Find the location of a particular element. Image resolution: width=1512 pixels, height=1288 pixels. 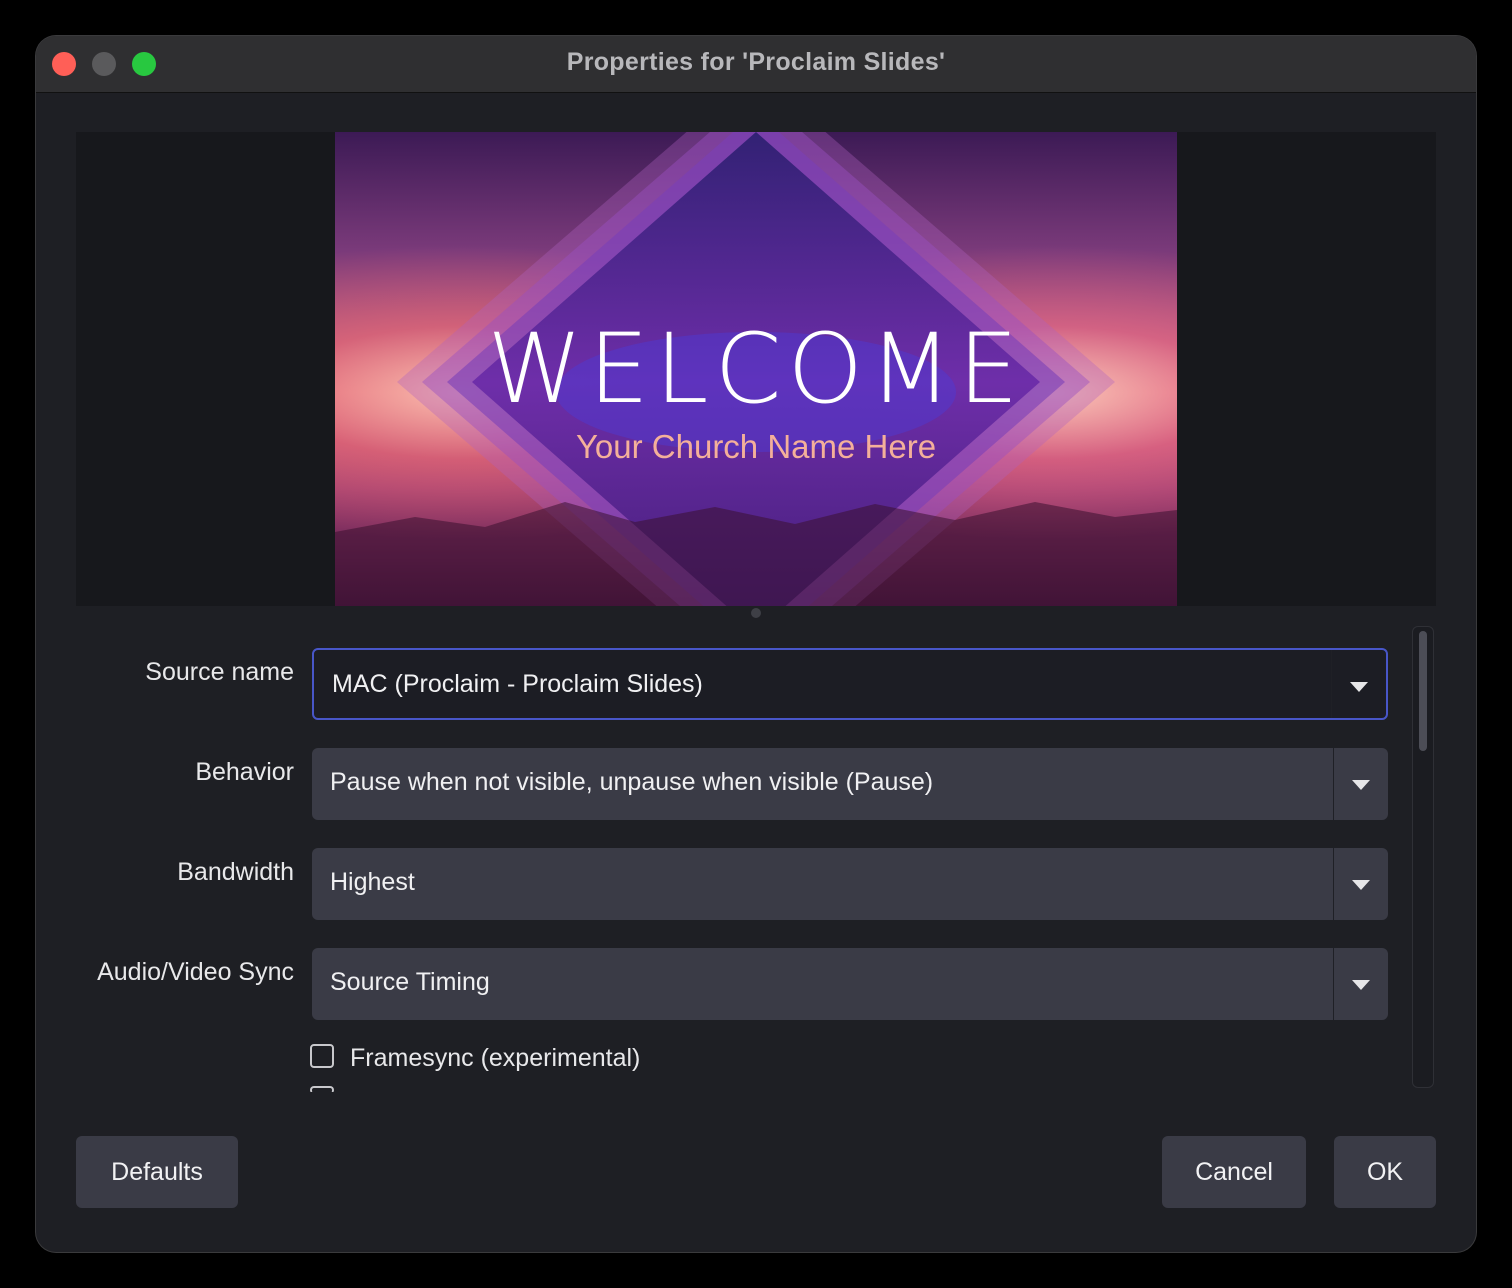

bandwidth-value: Highest is located at coordinates (372, 882).